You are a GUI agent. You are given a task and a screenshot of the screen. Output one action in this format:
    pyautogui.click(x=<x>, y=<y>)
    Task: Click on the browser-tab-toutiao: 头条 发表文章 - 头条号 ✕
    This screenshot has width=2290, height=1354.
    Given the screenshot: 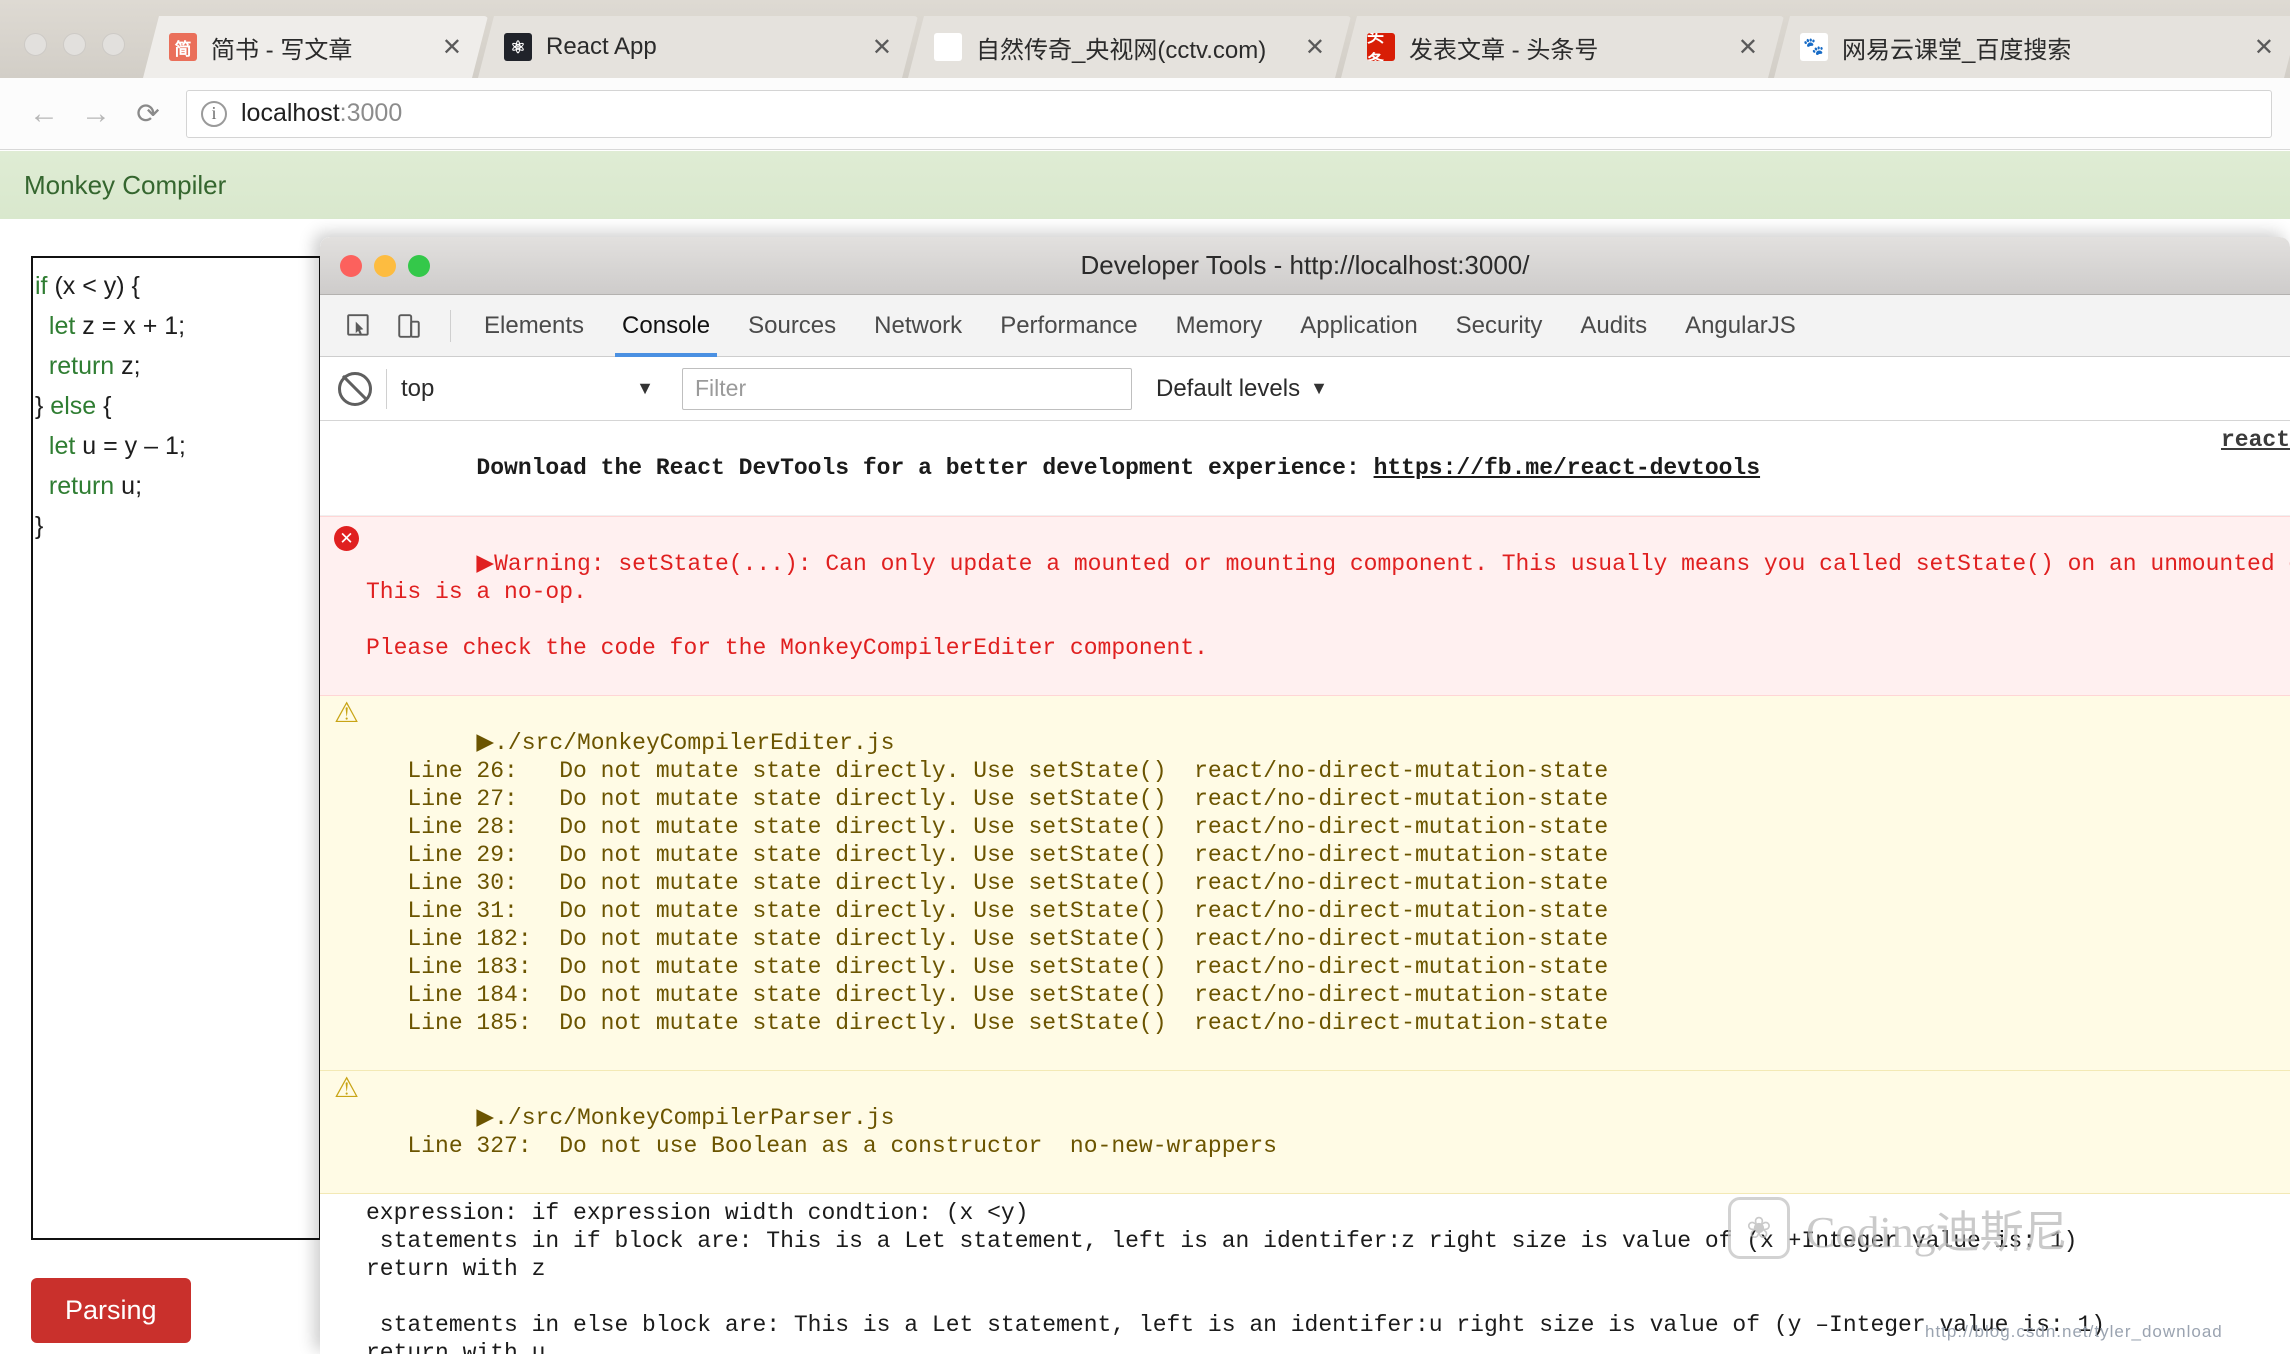 What is the action you would take?
    pyautogui.click(x=1562, y=47)
    